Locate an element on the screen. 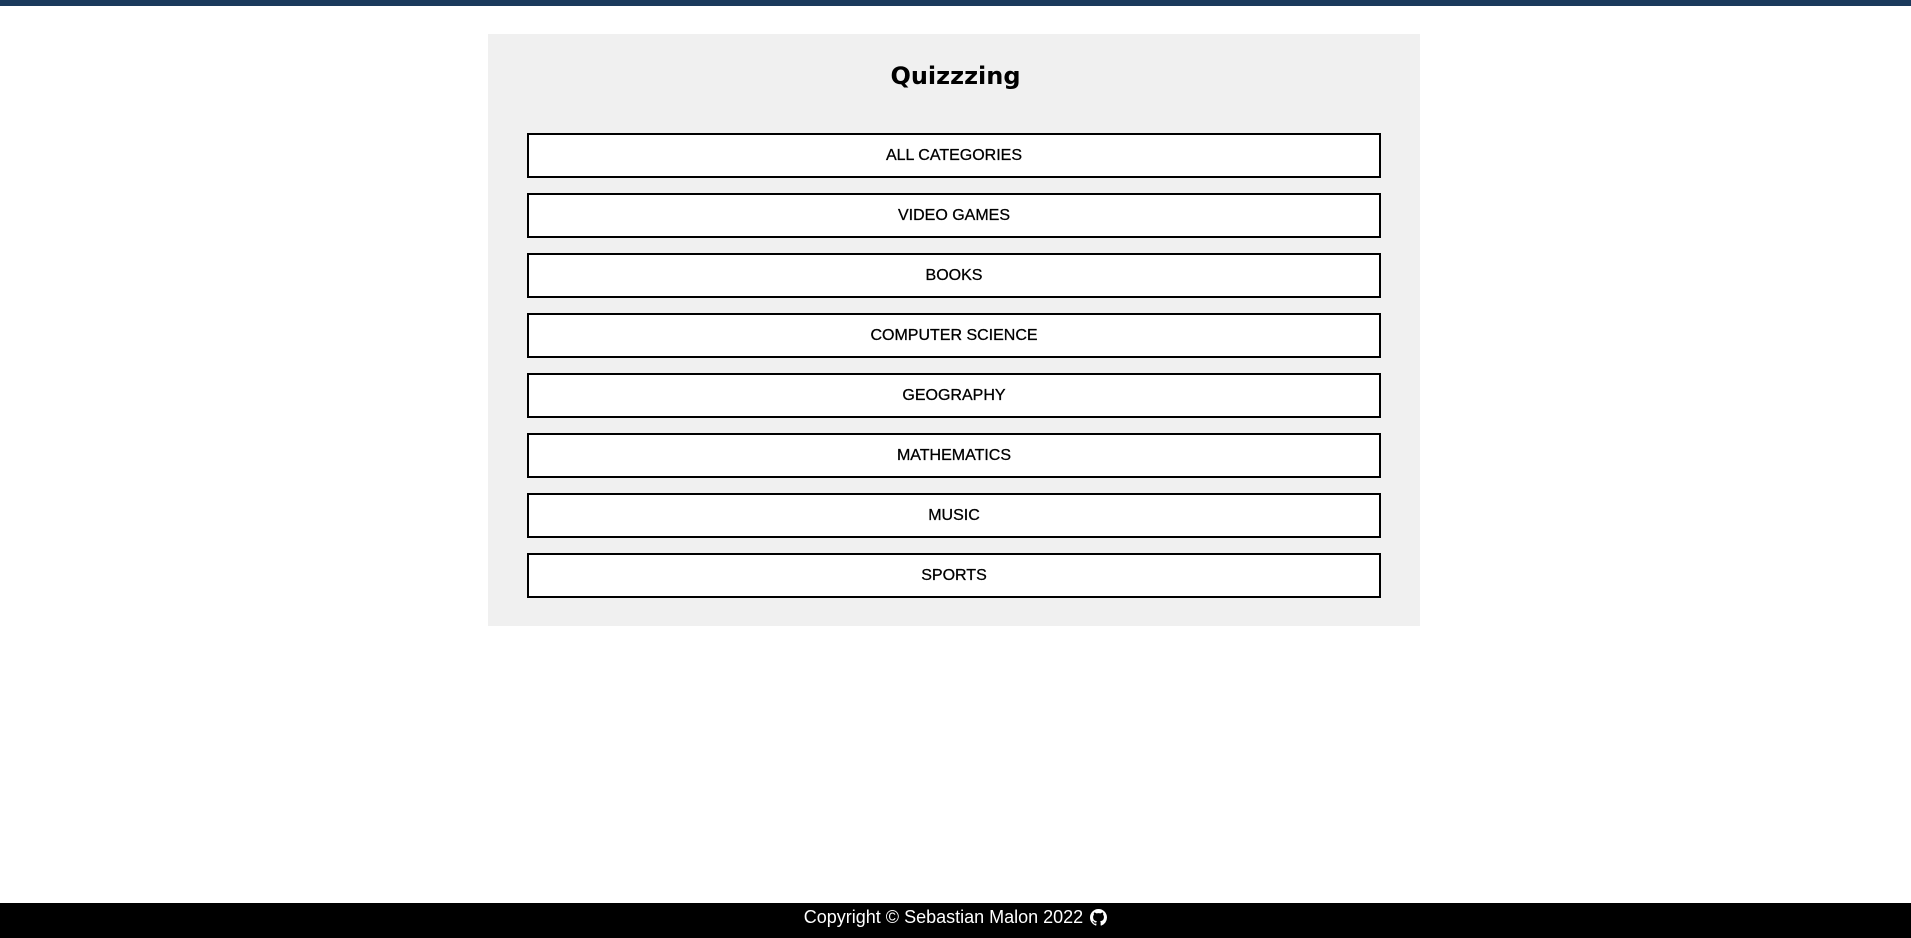  list-item: VIDEO GAMES is located at coordinates (954, 215).